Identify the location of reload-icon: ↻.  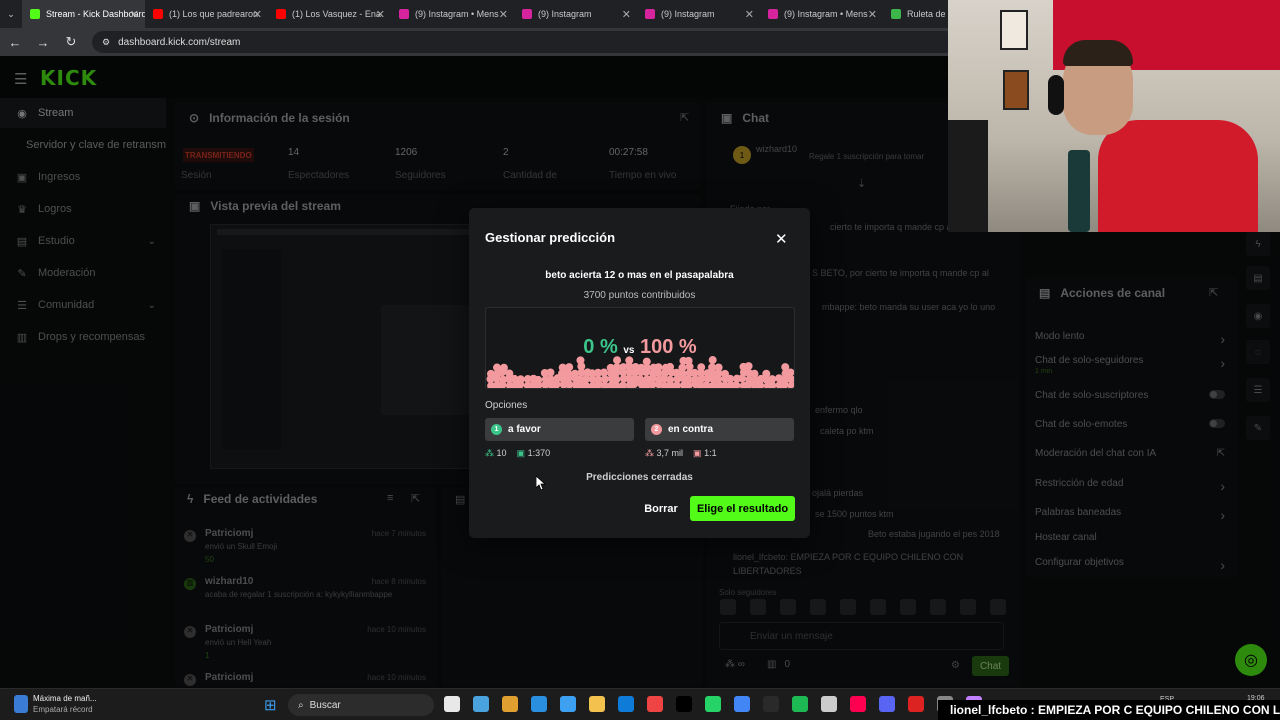
(71, 42).